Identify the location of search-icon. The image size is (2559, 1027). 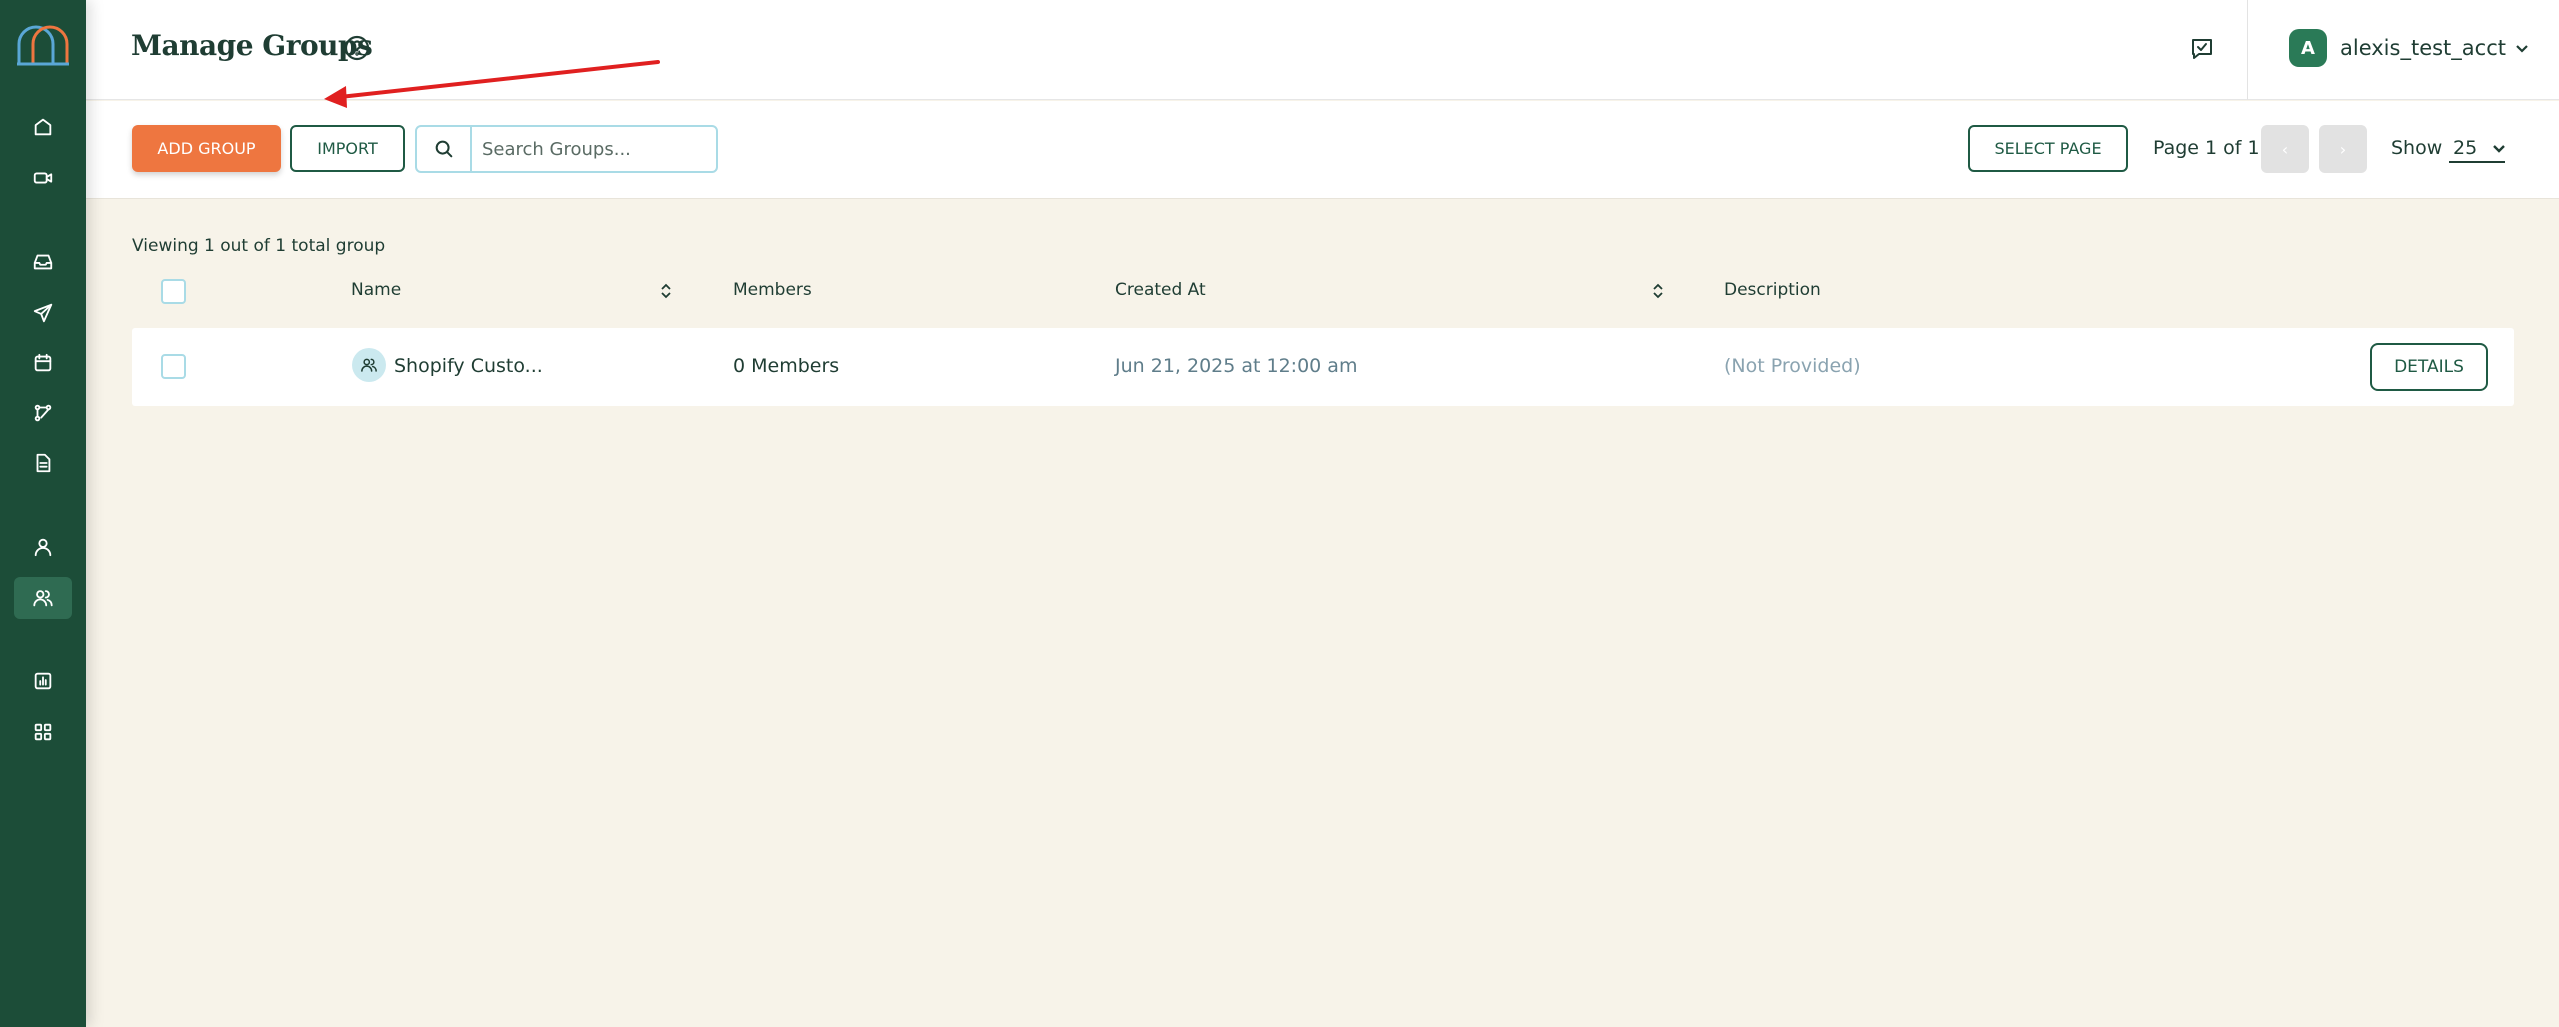
(444, 149).